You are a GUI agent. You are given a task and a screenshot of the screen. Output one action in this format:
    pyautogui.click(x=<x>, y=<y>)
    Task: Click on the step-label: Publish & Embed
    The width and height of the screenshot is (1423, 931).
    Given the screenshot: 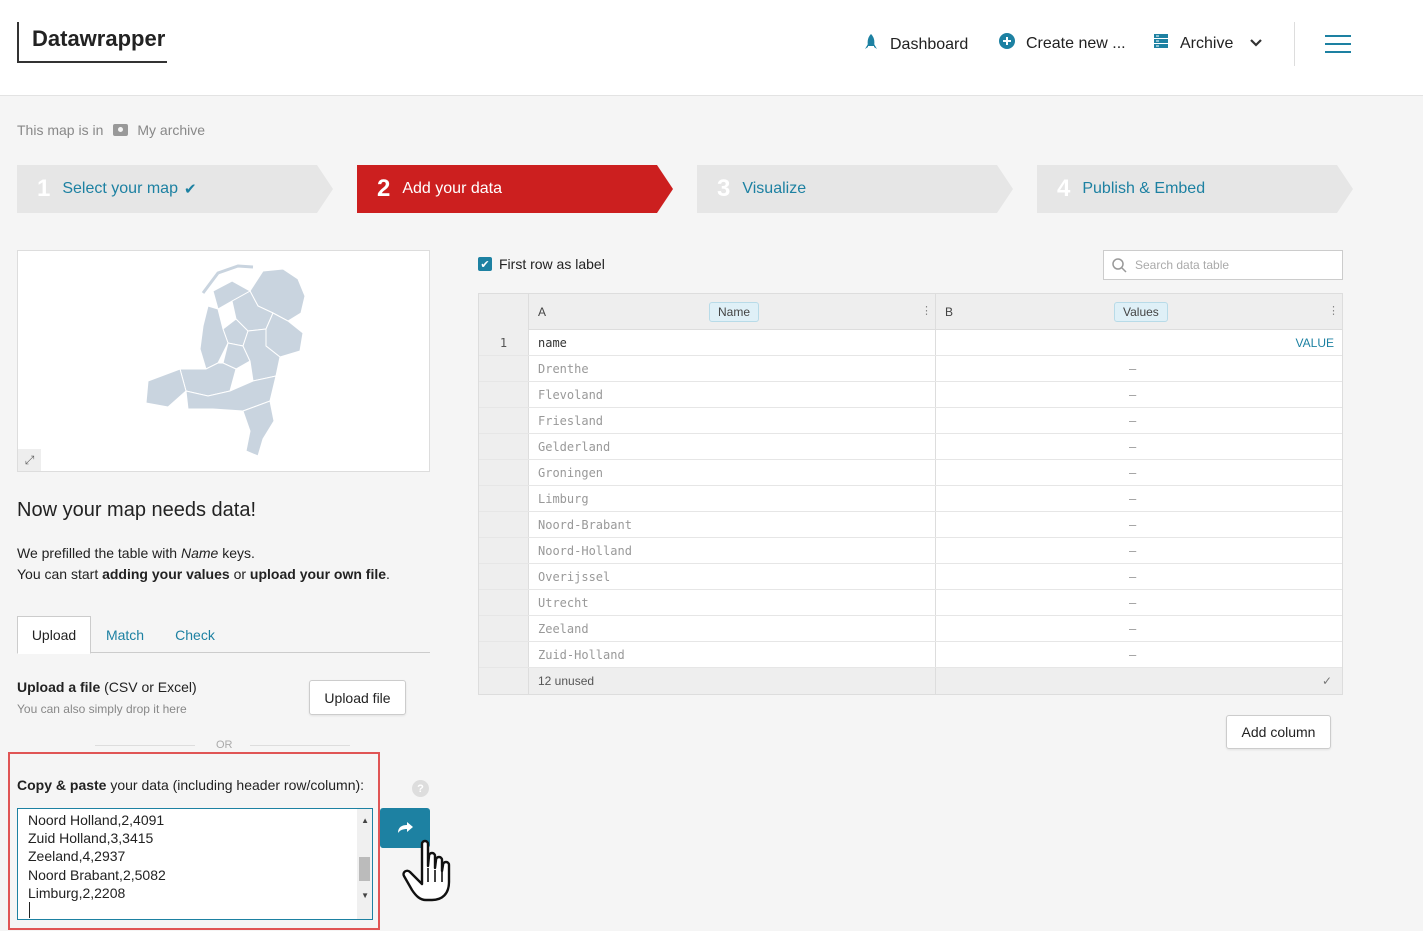 What is the action you would take?
    pyautogui.click(x=1144, y=188)
    